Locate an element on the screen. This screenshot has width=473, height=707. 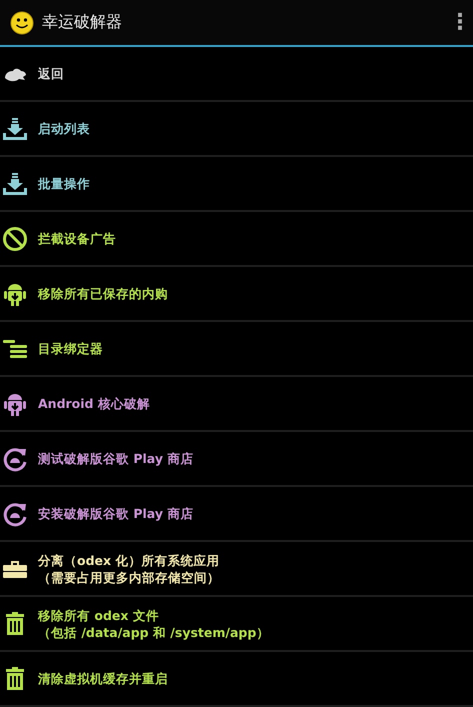
menu-item: 批量操作 is located at coordinates (236, 184).